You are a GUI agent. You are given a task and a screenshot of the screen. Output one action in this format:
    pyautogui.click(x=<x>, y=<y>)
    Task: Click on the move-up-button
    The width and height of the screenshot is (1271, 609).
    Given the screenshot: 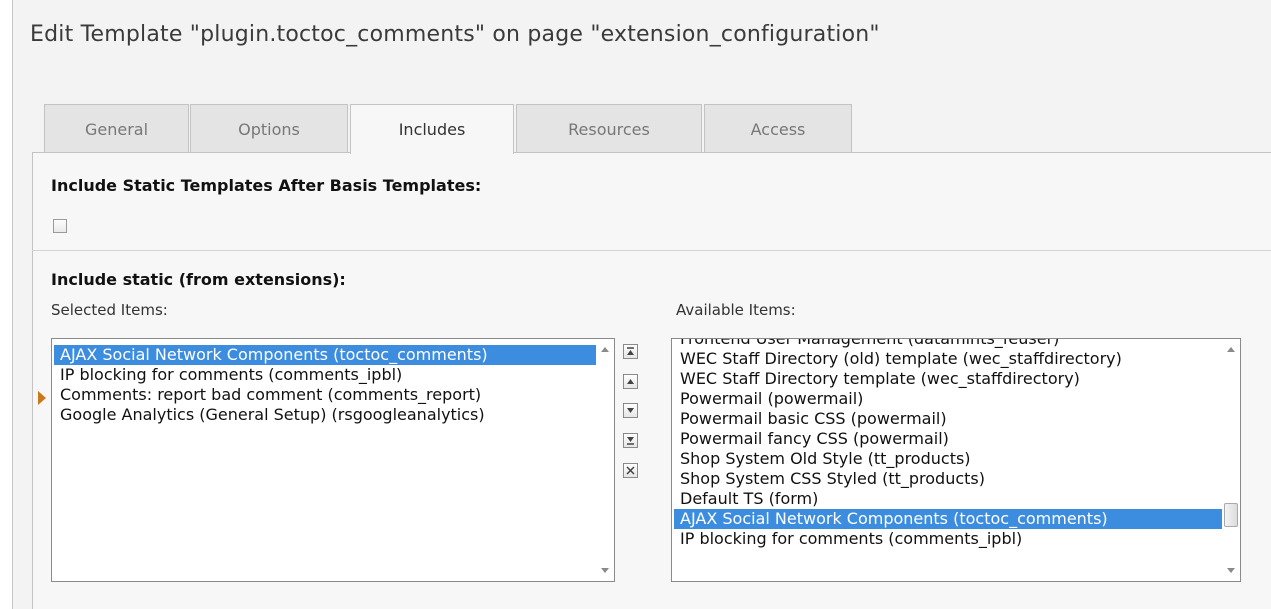 What is the action you would take?
    pyautogui.click(x=630, y=381)
    